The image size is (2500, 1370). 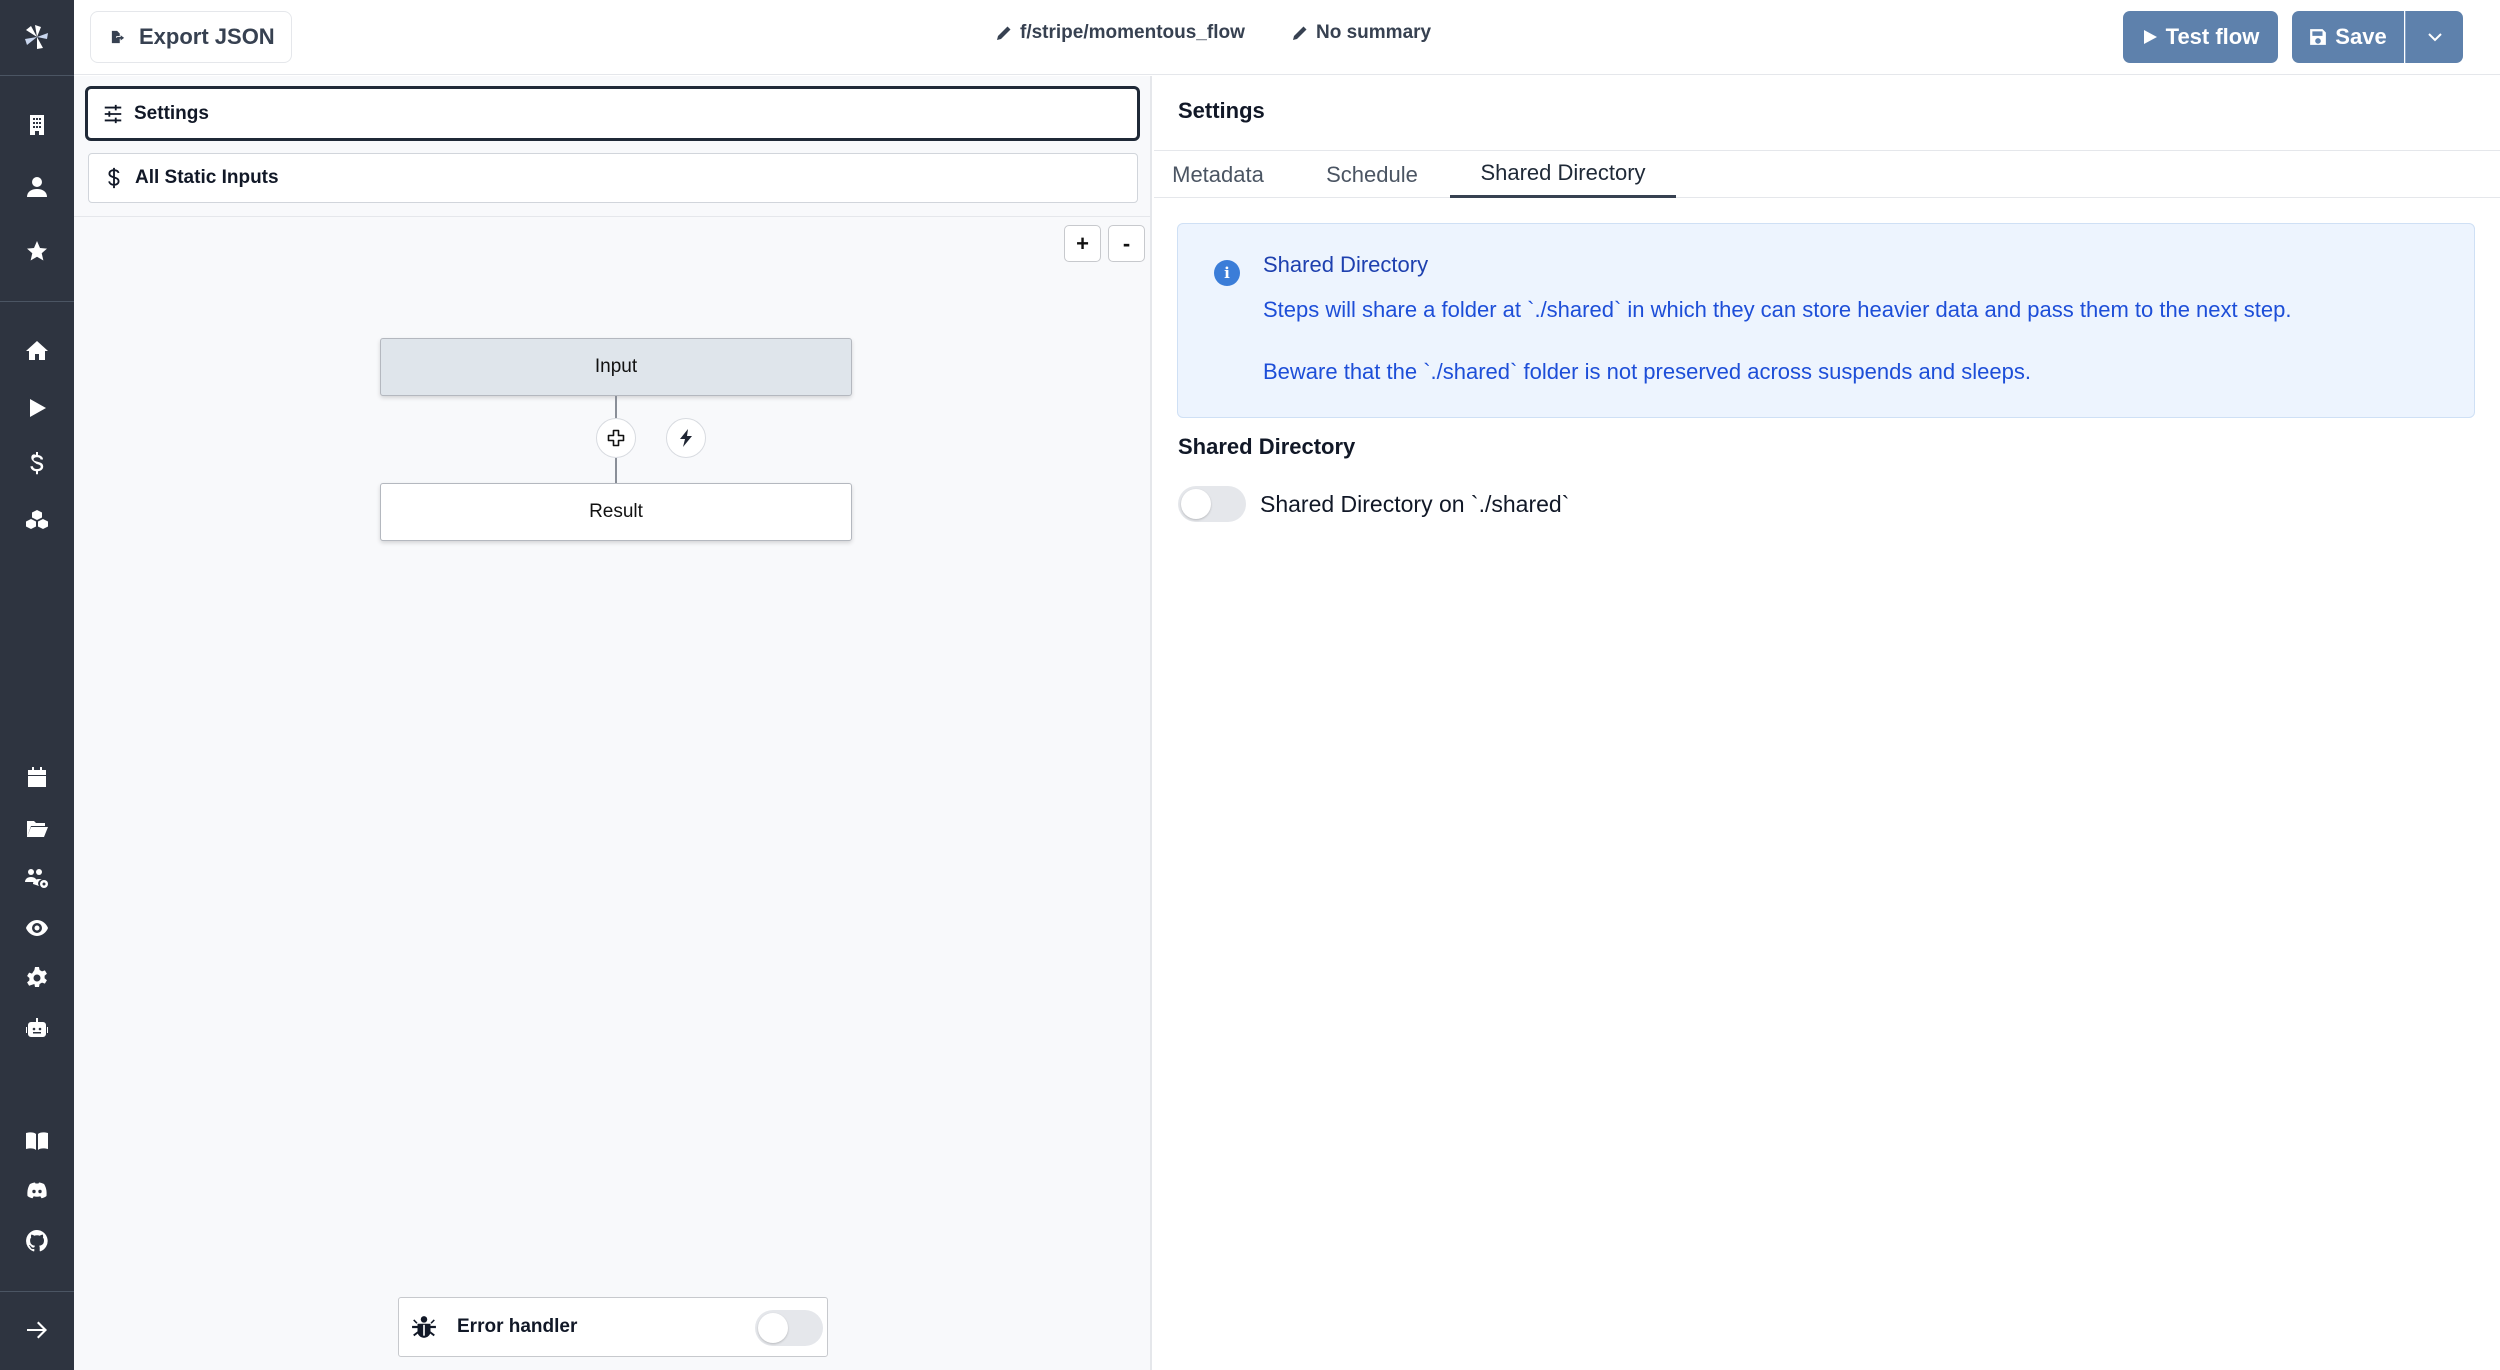 What do you see at coordinates (113, 113) in the screenshot?
I see `sliders-icon` at bounding box center [113, 113].